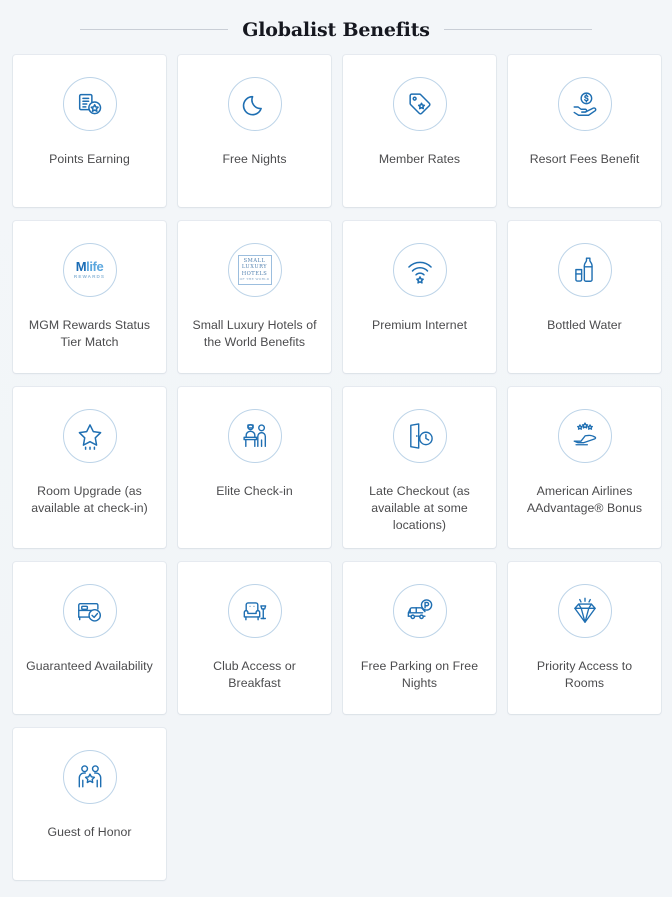  Describe the element at coordinates (254, 611) in the screenshot. I see `armchair-lamp-icon` at that location.